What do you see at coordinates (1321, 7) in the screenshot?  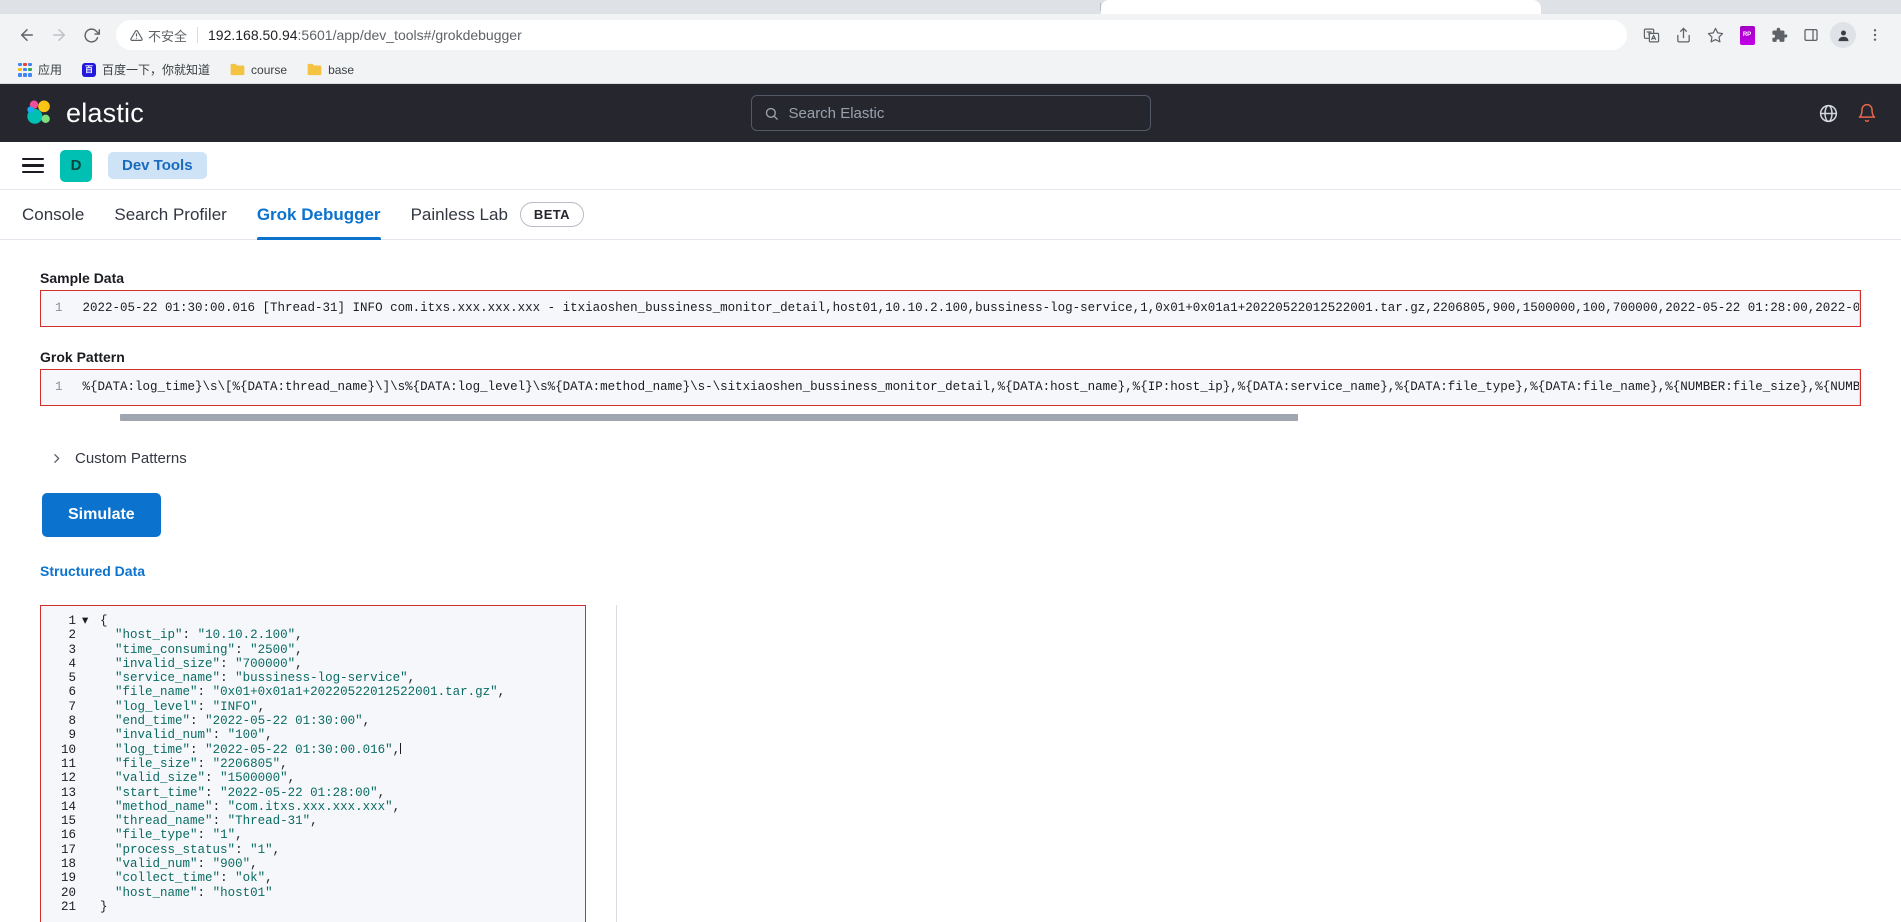 I see `tab-active` at bounding box center [1321, 7].